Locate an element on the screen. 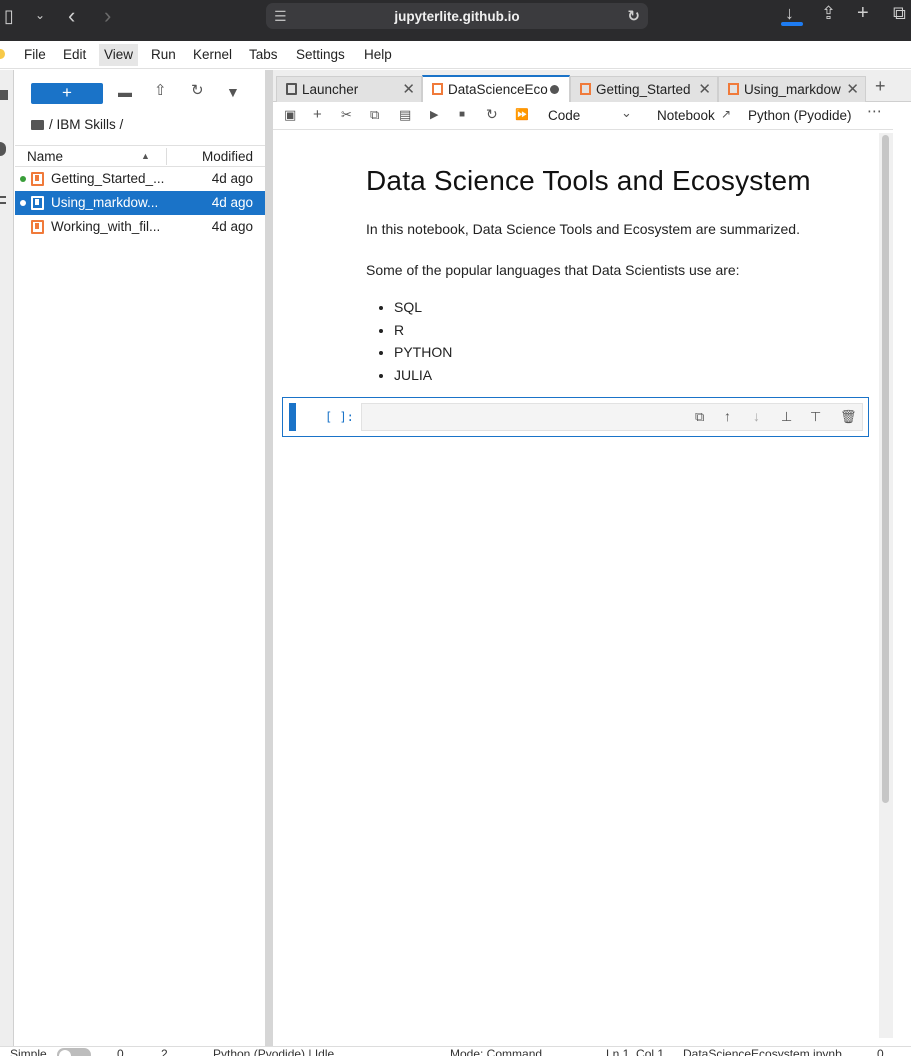 The height and width of the screenshot is (1056, 911). tab-getting-started: Getting_Started ✕ is located at coordinates (644, 89).